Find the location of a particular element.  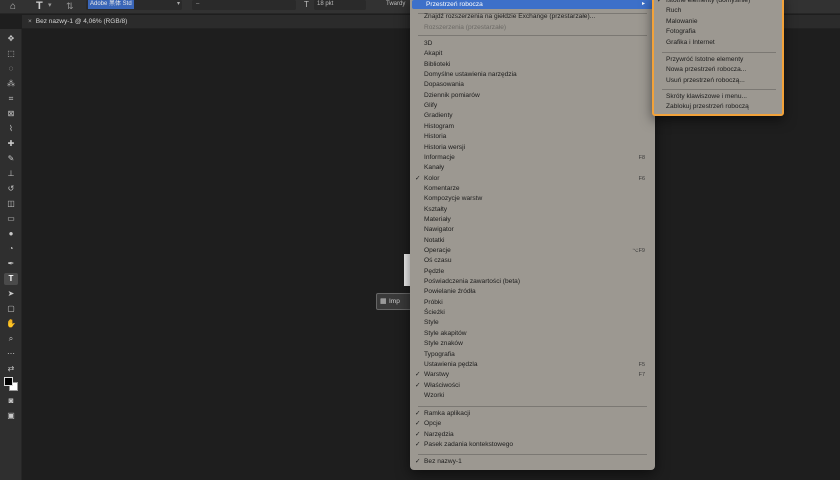

menu-item-panel: Typografia is located at coordinates (439, 355).